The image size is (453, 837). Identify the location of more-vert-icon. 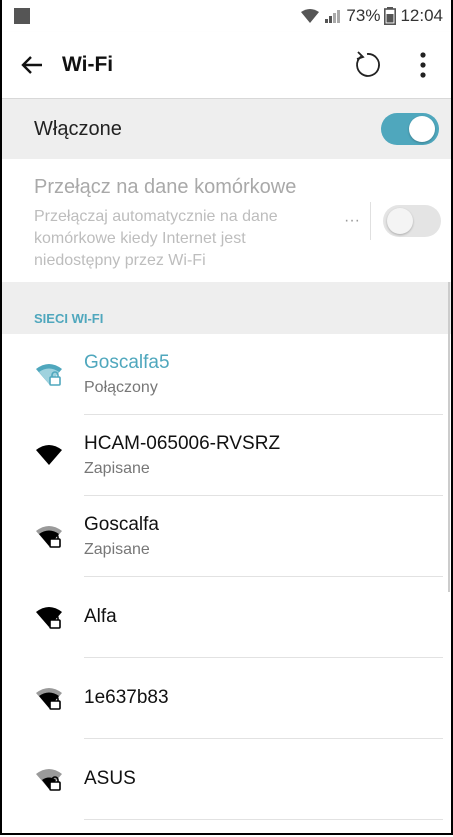
(423, 65).